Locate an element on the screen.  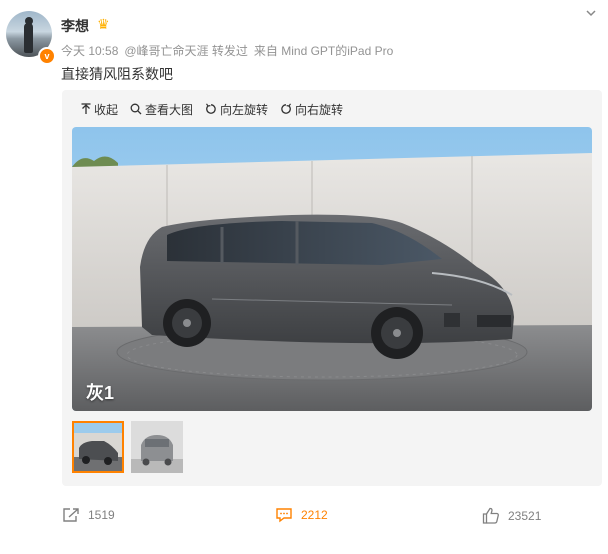
post-time: 今天 10:58 is located at coordinates (89, 51).